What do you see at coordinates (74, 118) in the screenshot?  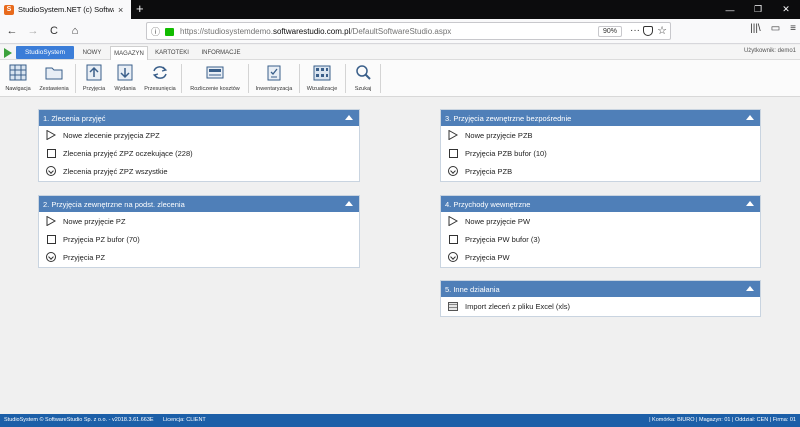 I see `panel-title: 1. Zlecenia przyjęć` at bounding box center [74, 118].